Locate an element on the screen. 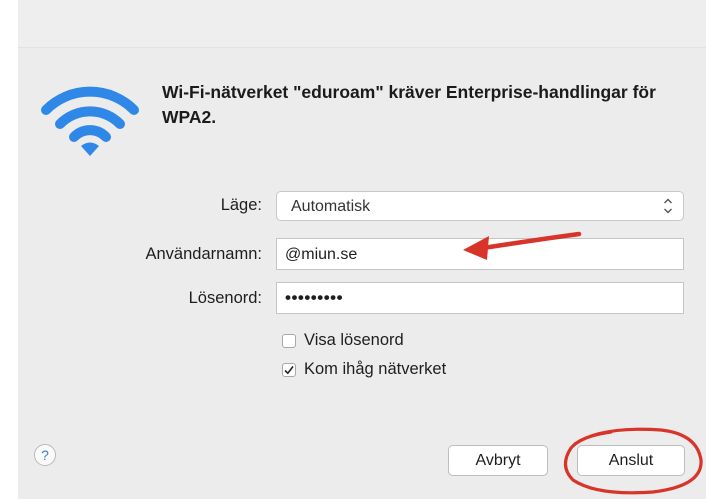 Image resolution: width=706 pixels, height=499 pixels. select-stepper-icon is located at coordinates (668, 206).